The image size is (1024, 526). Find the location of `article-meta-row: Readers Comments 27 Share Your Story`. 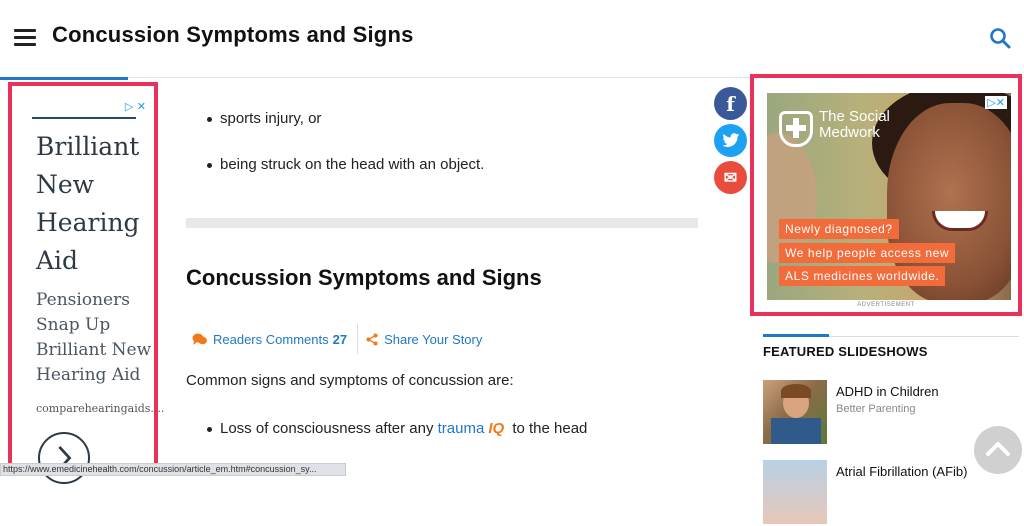

article-meta-row: Readers Comments 27 Share Your Story is located at coordinates (337, 339).